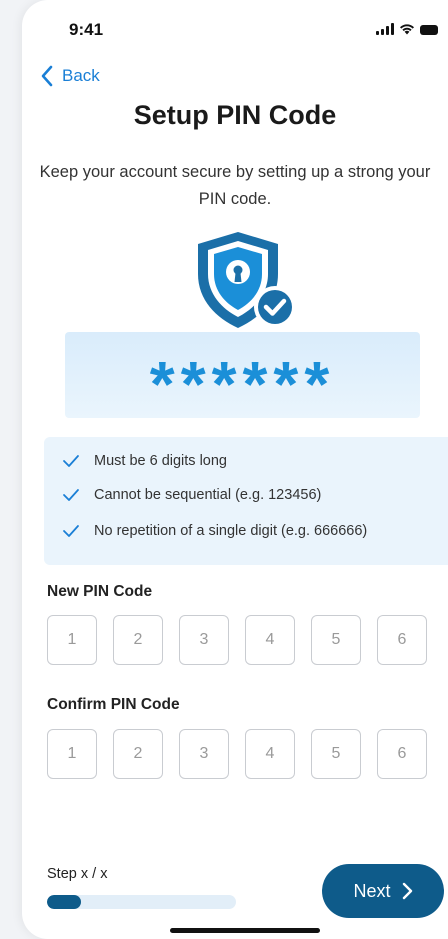 The width and height of the screenshot is (448, 939). I want to click on status-bar: 9:41, so click(235, 30).